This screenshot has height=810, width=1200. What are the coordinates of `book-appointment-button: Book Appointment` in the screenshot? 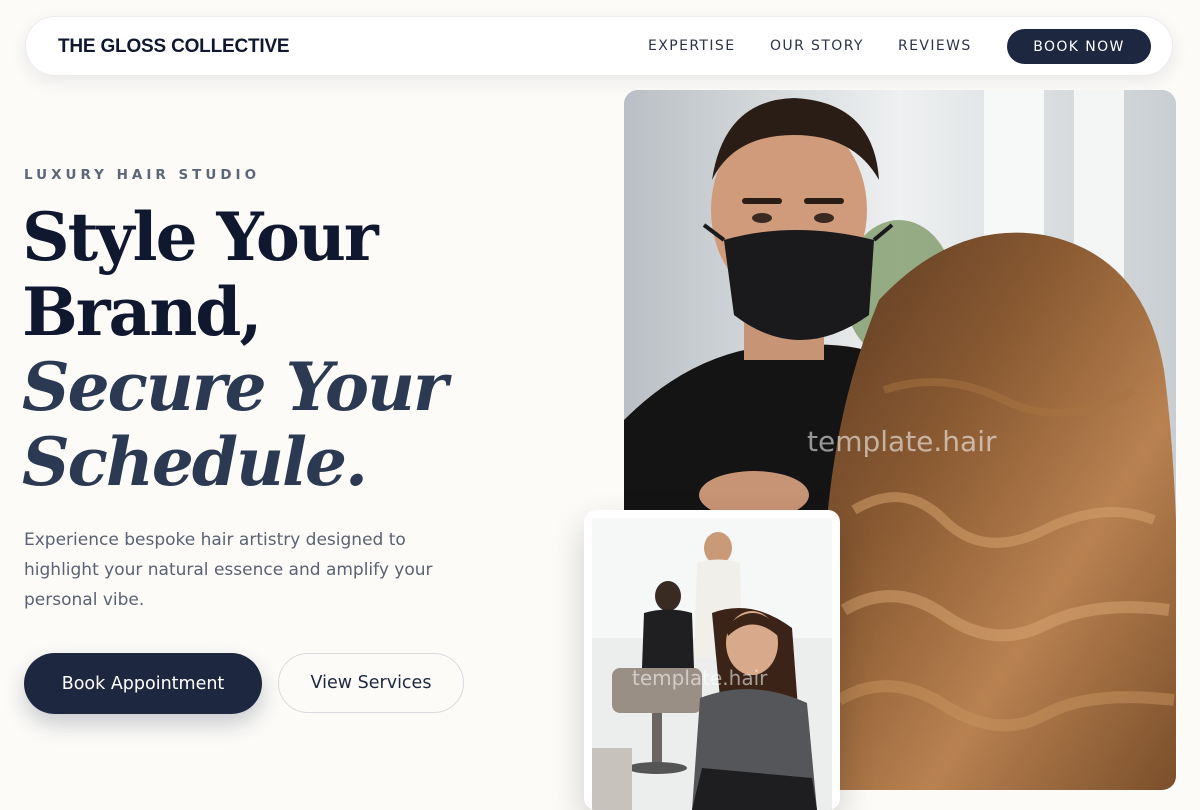 It's located at (143, 683).